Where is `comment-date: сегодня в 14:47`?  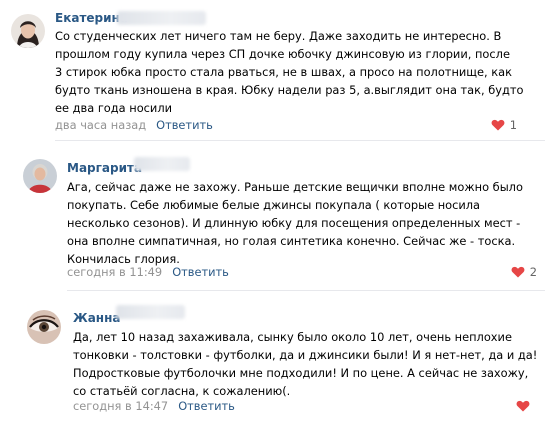
comment-date: сегодня в 14:47 is located at coordinates (120, 406).